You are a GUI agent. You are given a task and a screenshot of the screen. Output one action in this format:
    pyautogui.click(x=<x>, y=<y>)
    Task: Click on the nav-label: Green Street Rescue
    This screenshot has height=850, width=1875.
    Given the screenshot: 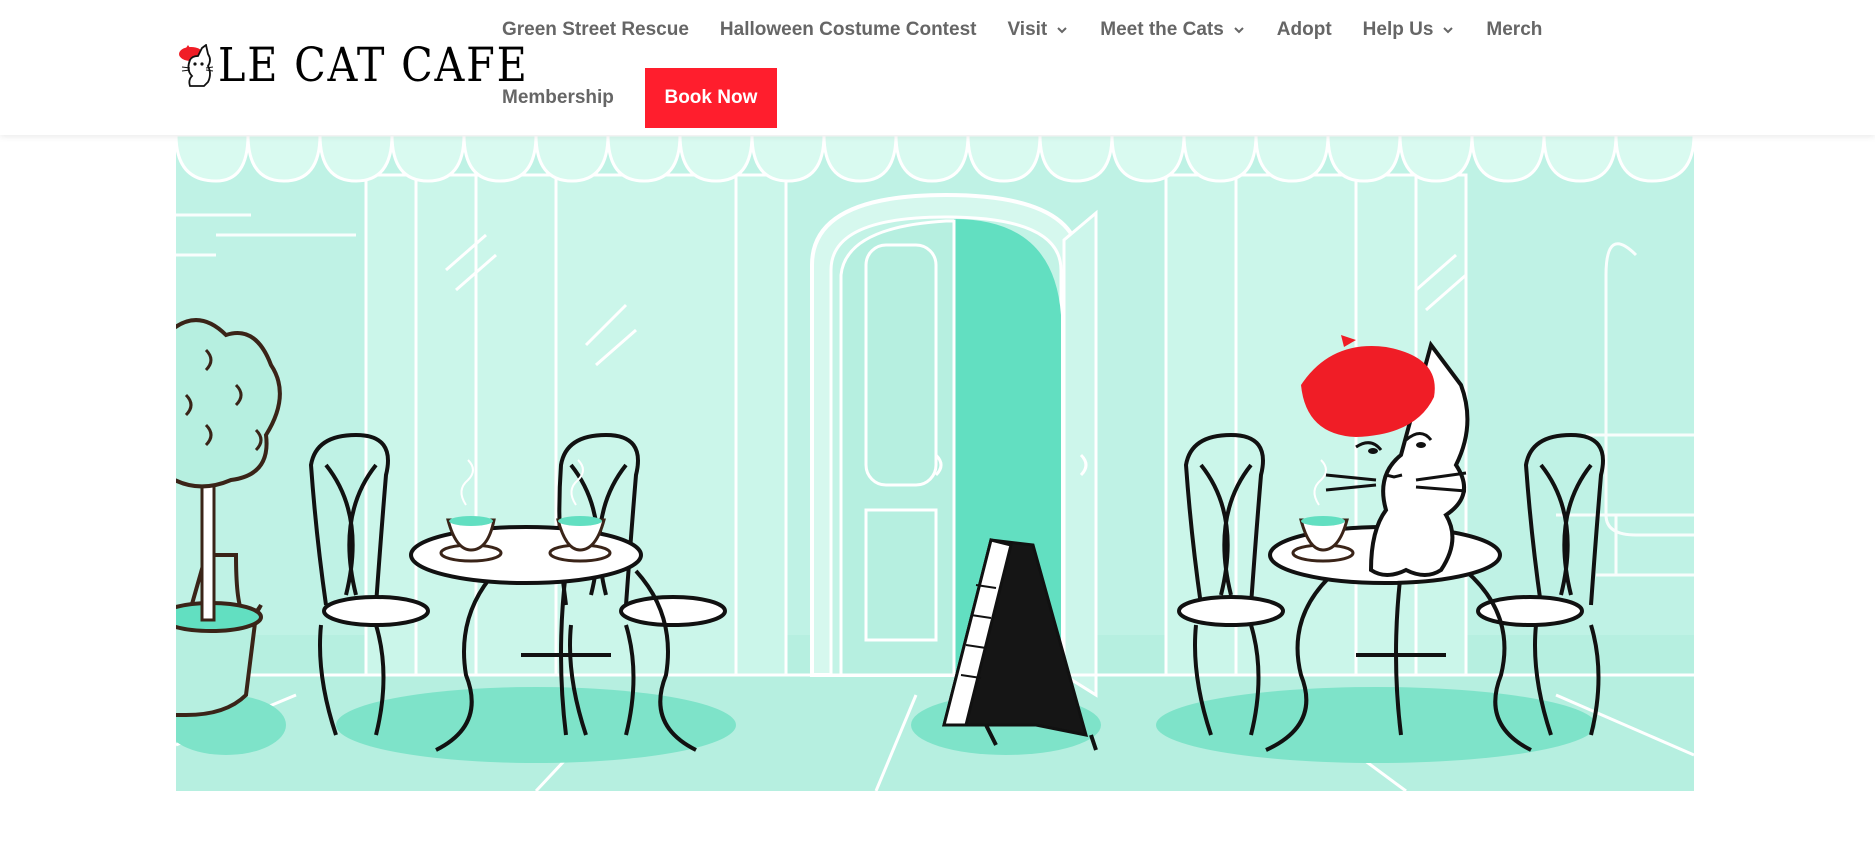 What is the action you would take?
    pyautogui.click(x=595, y=29)
    